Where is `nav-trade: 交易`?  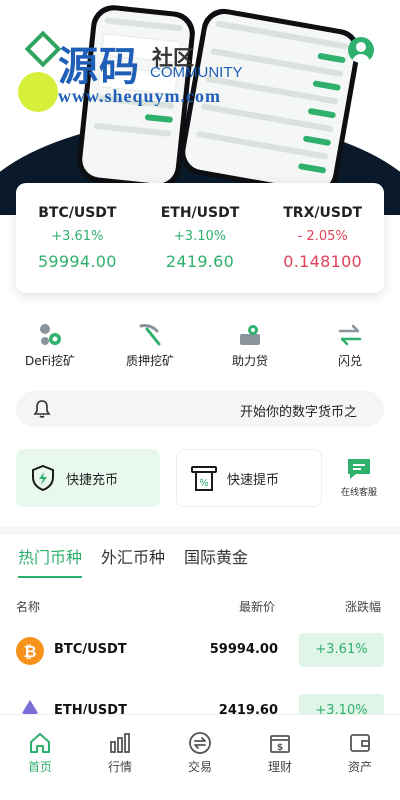
nav-trade: 交易 is located at coordinates (200, 757).